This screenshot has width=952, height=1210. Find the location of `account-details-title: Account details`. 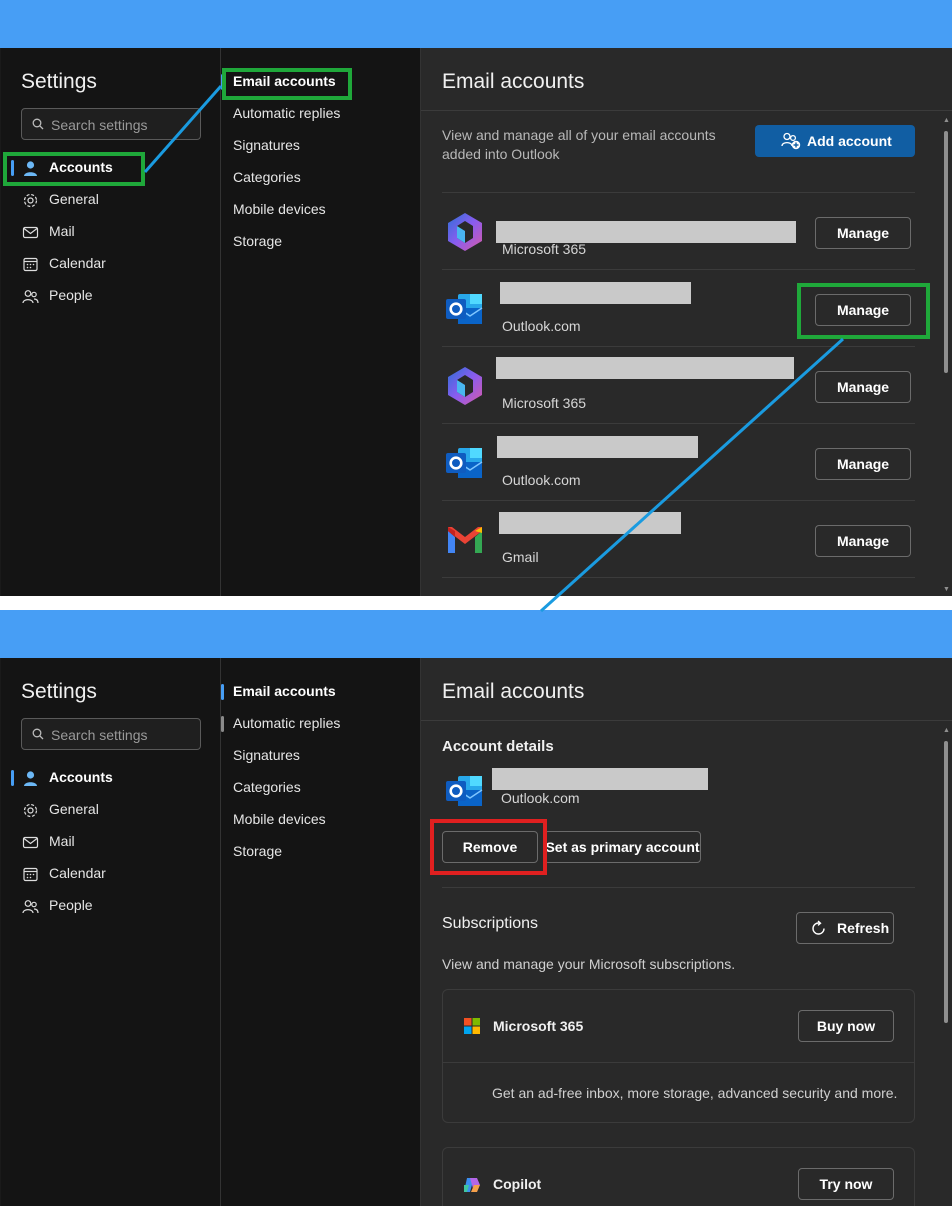

account-details-title: Account details is located at coordinates (498, 746).